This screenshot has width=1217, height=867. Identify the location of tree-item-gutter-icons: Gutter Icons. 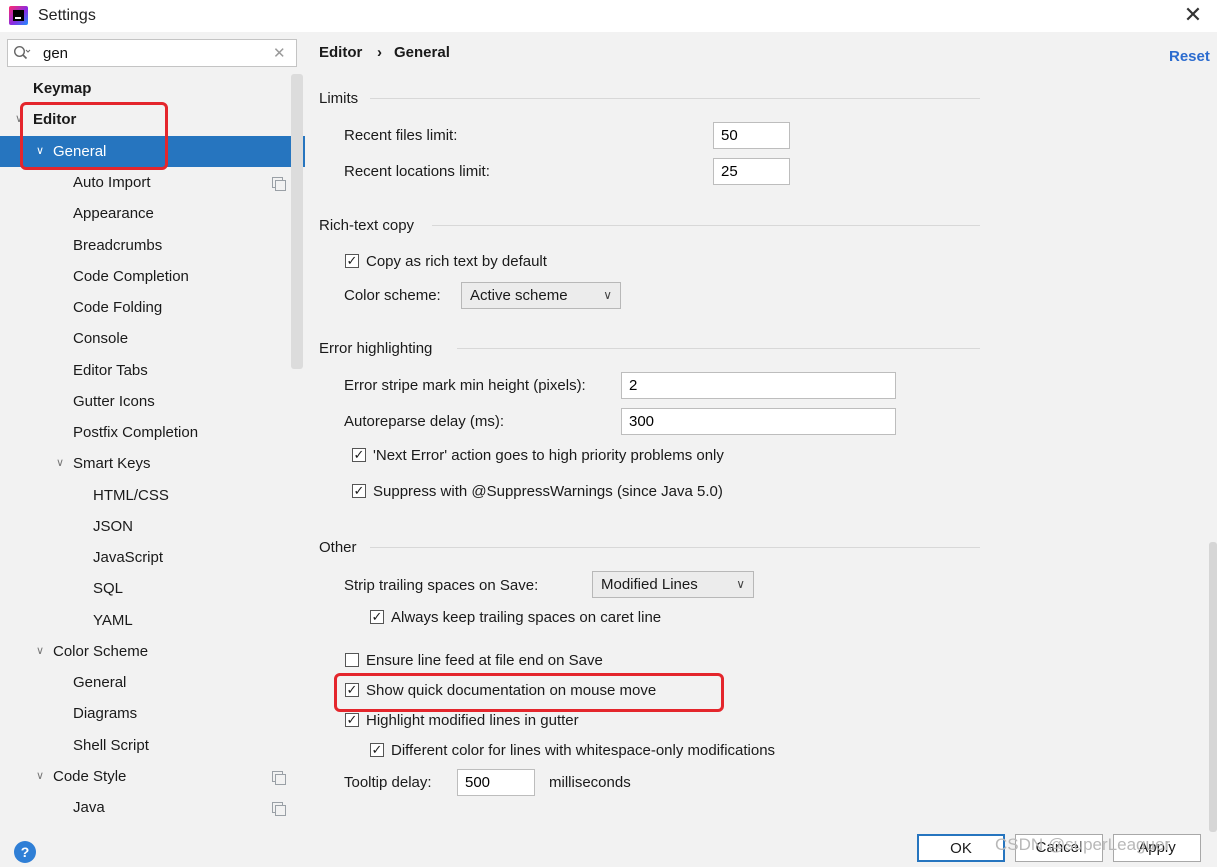
(145, 401).